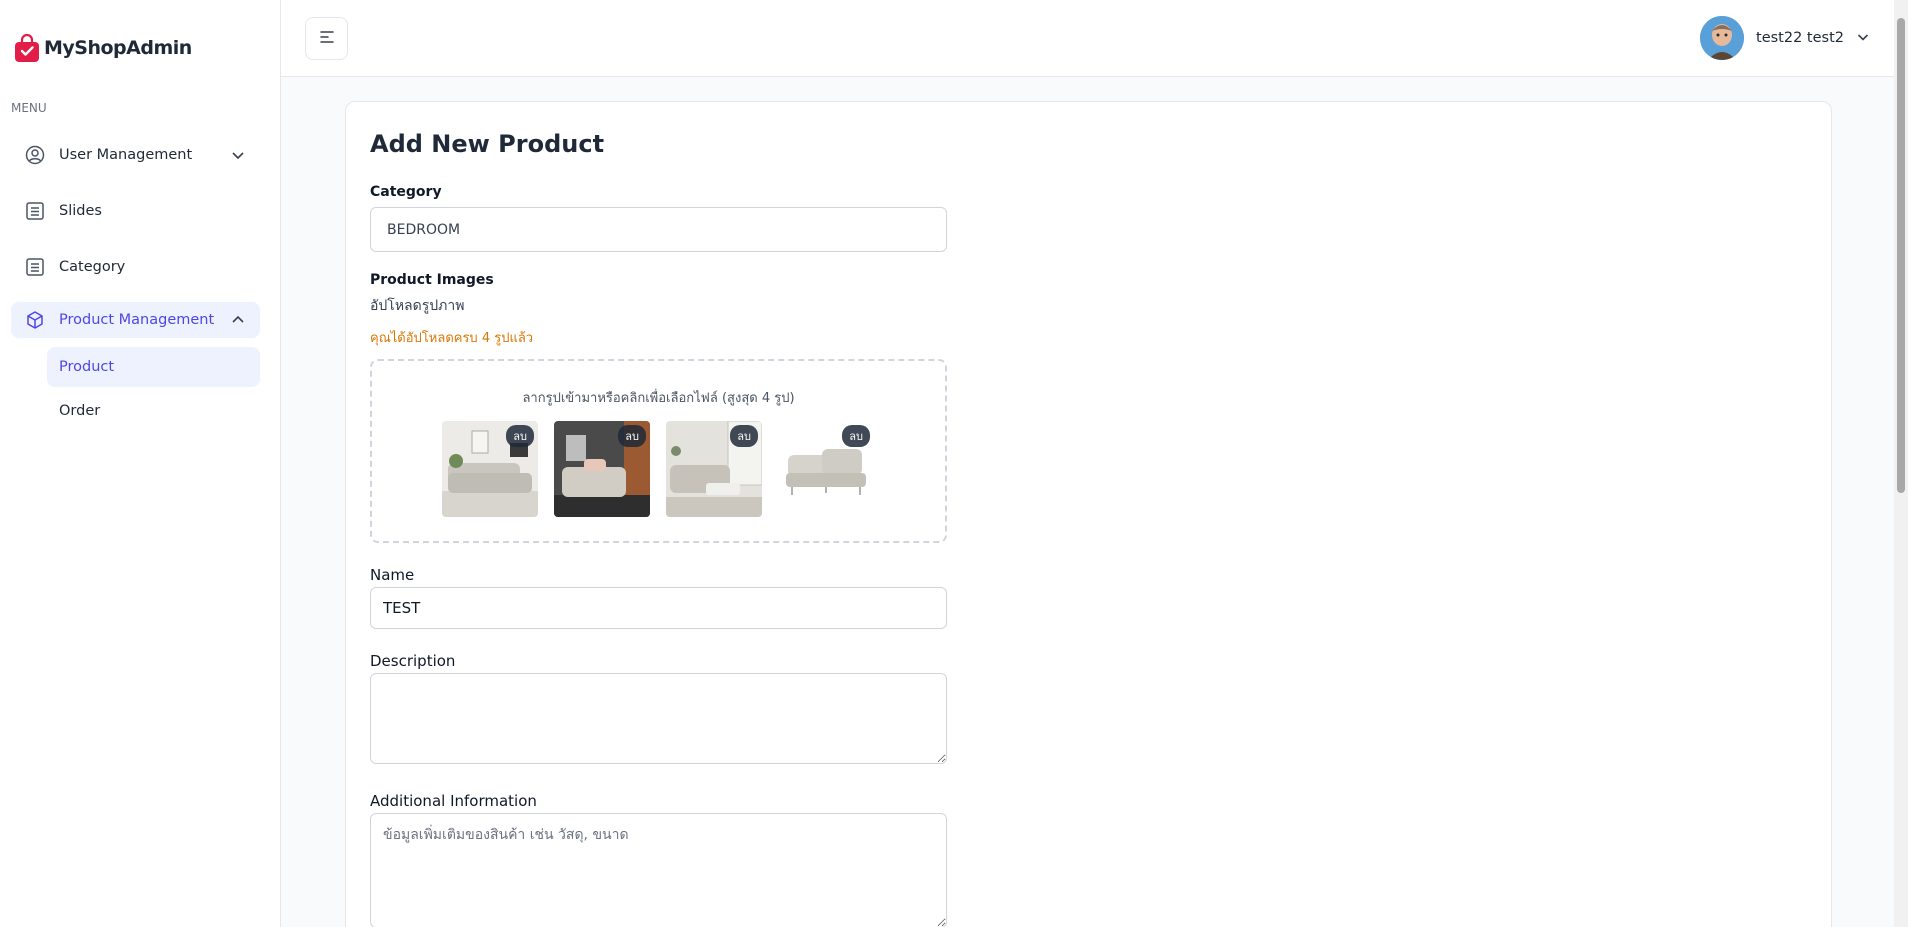  I want to click on name-label: Name, so click(392, 575).